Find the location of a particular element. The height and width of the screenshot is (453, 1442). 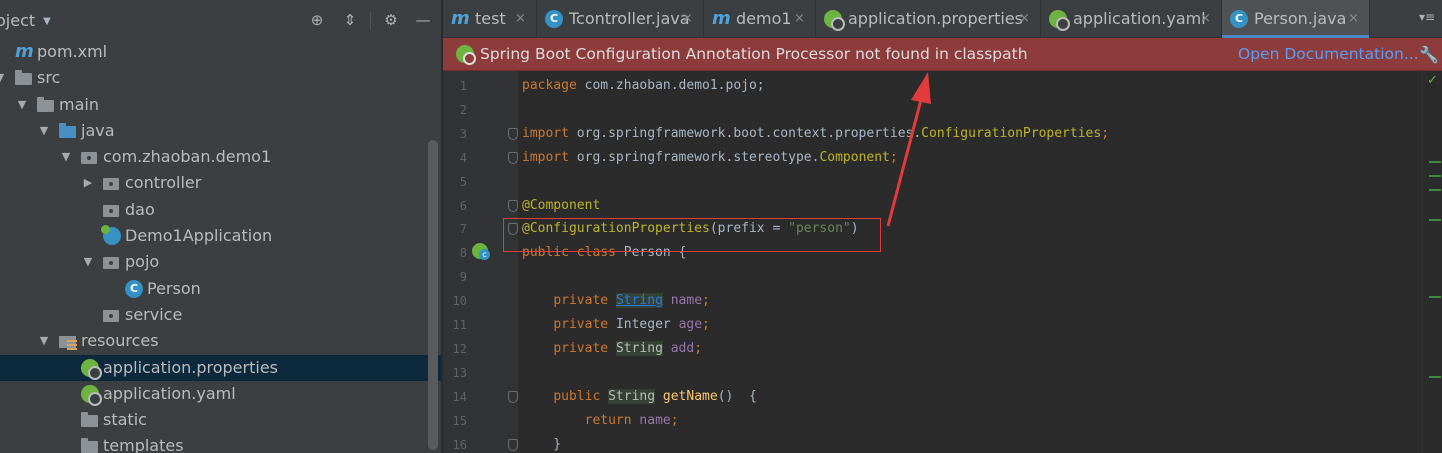

code-line: @Component is located at coordinates (970, 206).